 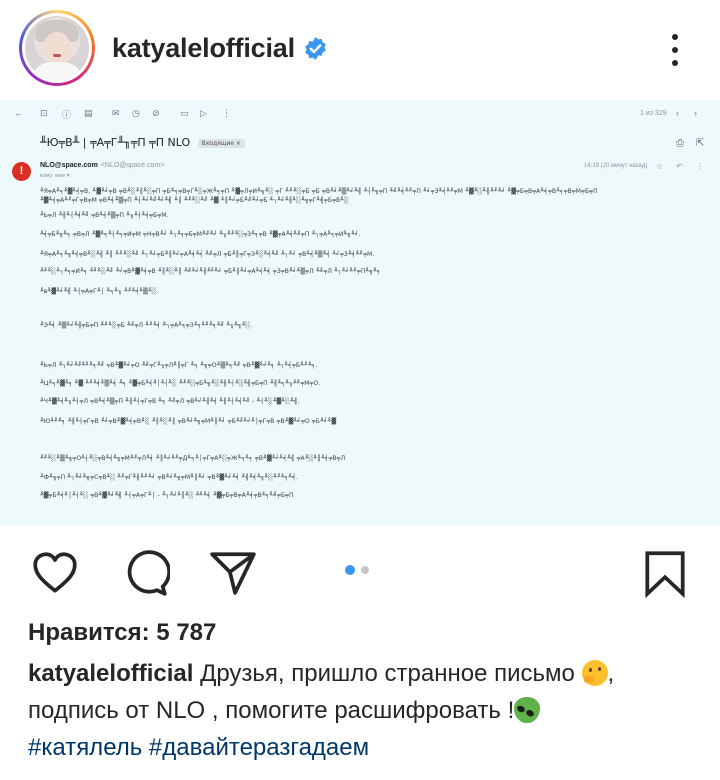 What do you see at coordinates (677, 113) in the screenshot?
I see `prev-icon: ‹` at bounding box center [677, 113].